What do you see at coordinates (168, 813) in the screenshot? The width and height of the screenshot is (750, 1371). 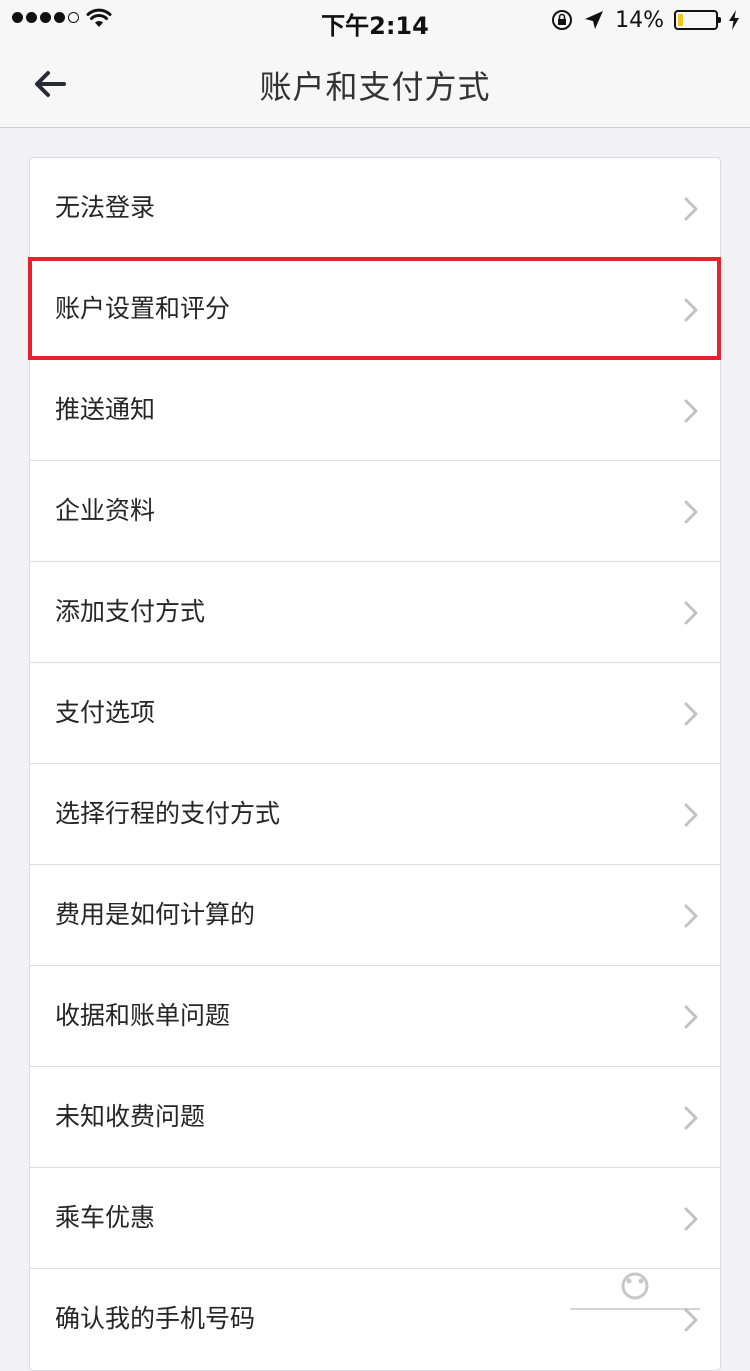 I see `menu-item-label: 选择行程的支付方式` at bounding box center [168, 813].